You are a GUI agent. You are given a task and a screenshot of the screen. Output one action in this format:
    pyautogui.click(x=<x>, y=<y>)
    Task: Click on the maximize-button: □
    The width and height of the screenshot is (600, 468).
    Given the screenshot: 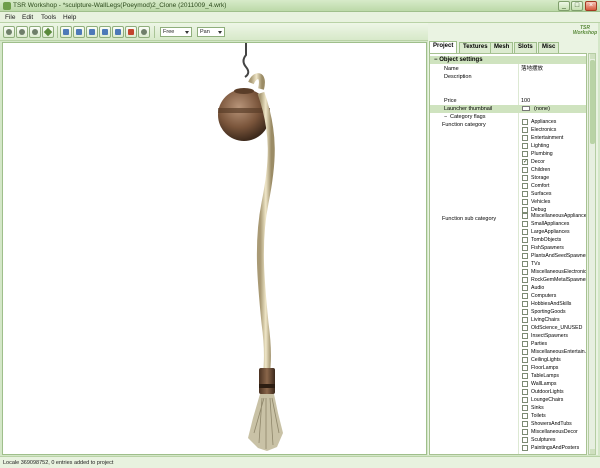 What is the action you would take?
    pyautogui.click(x=577, y=6)
    